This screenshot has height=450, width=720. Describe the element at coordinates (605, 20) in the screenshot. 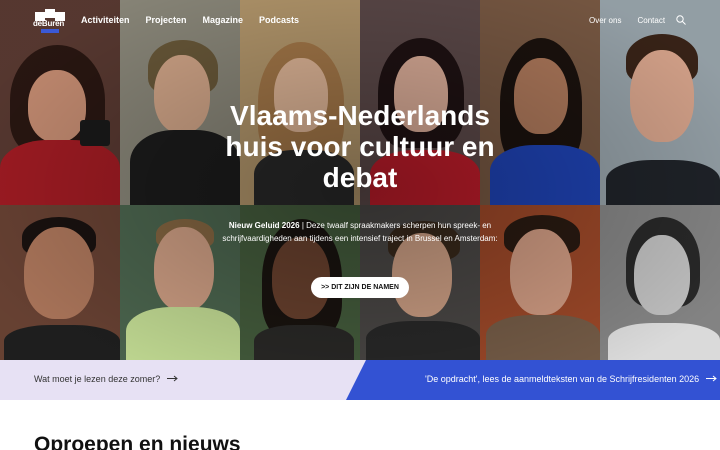

I see `nav-item-over-ons: Over ons` at that location.